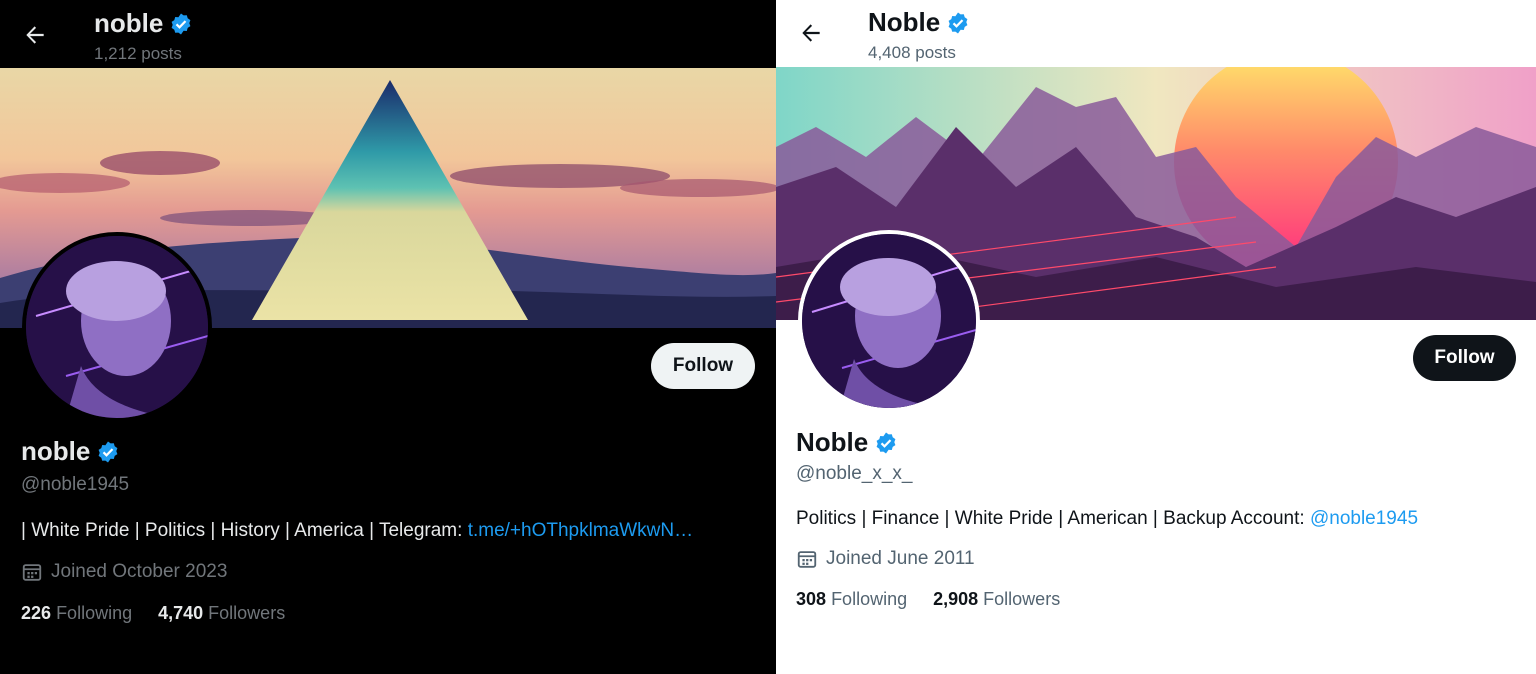  Describe the element at coordinates (181, 613) in the screenshot. I see `followers-count: 4,740` at that location.